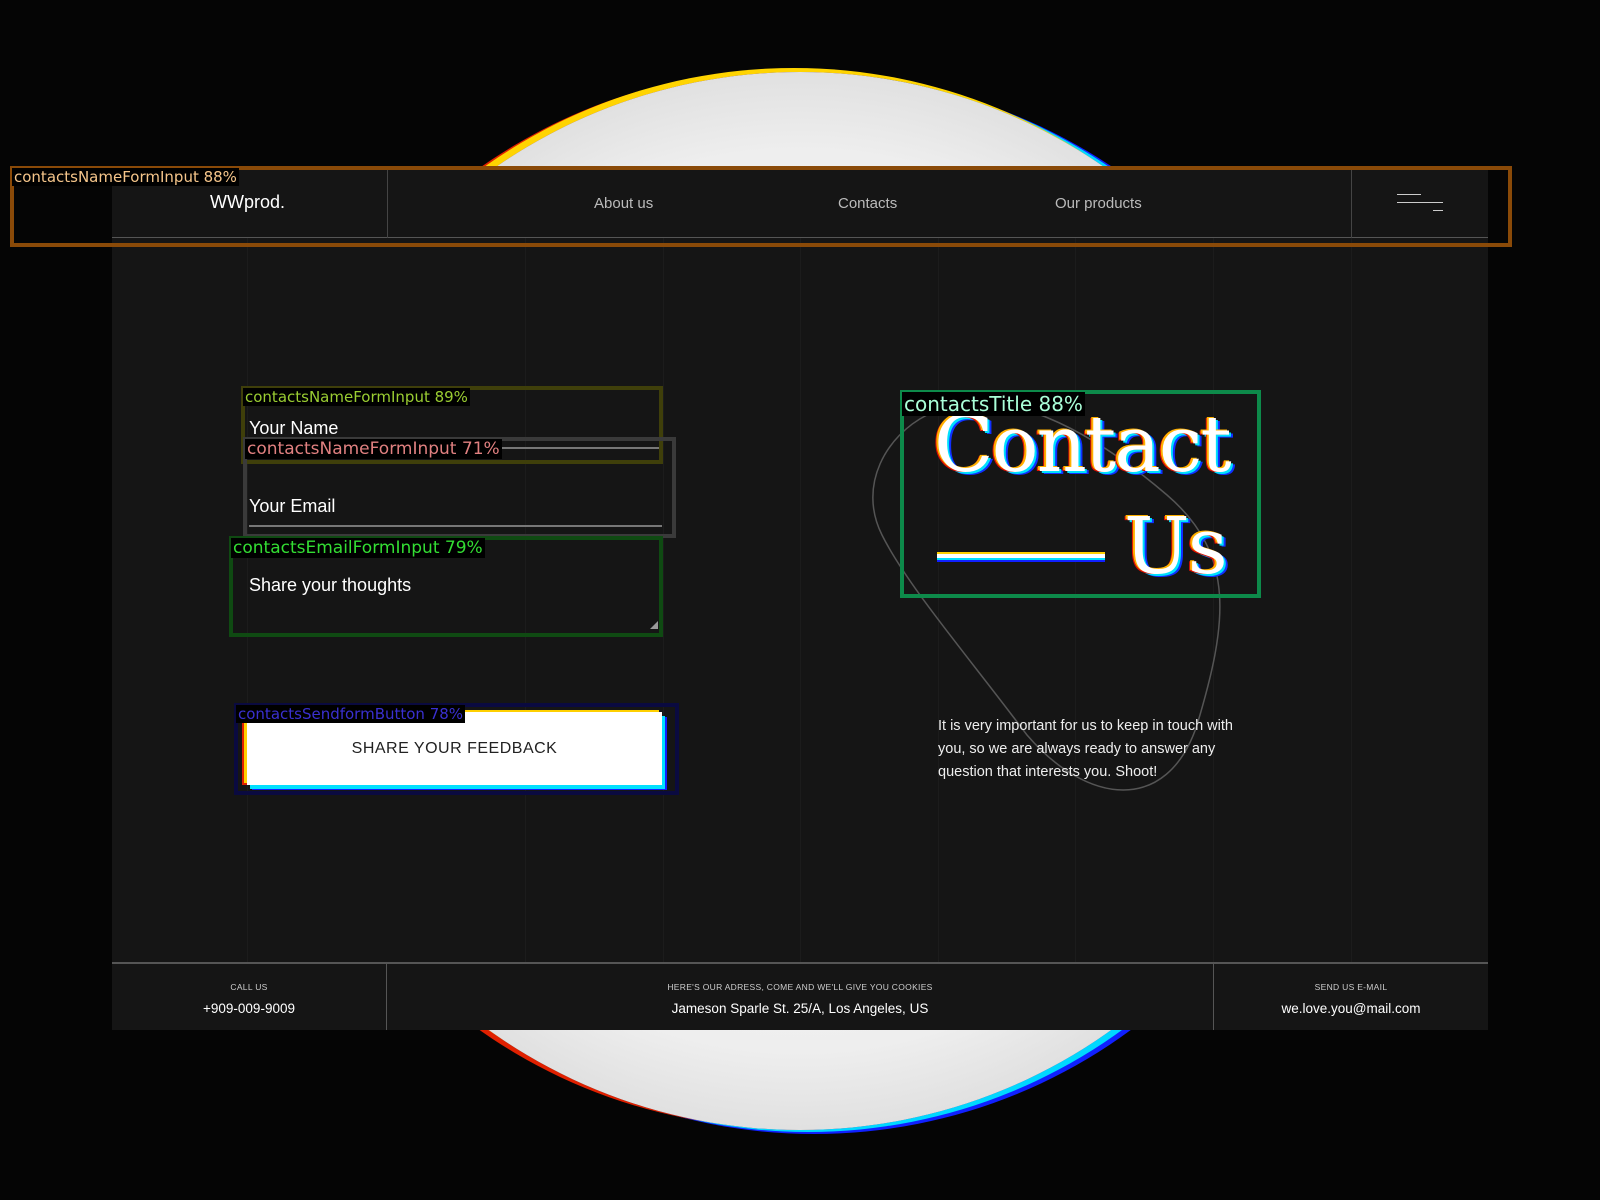 The height and width of the screenshot is (1200, 1600). I want to click on footer-email: SEND US E-MAIL we.love.you@mail.com, so click(1350, 997).